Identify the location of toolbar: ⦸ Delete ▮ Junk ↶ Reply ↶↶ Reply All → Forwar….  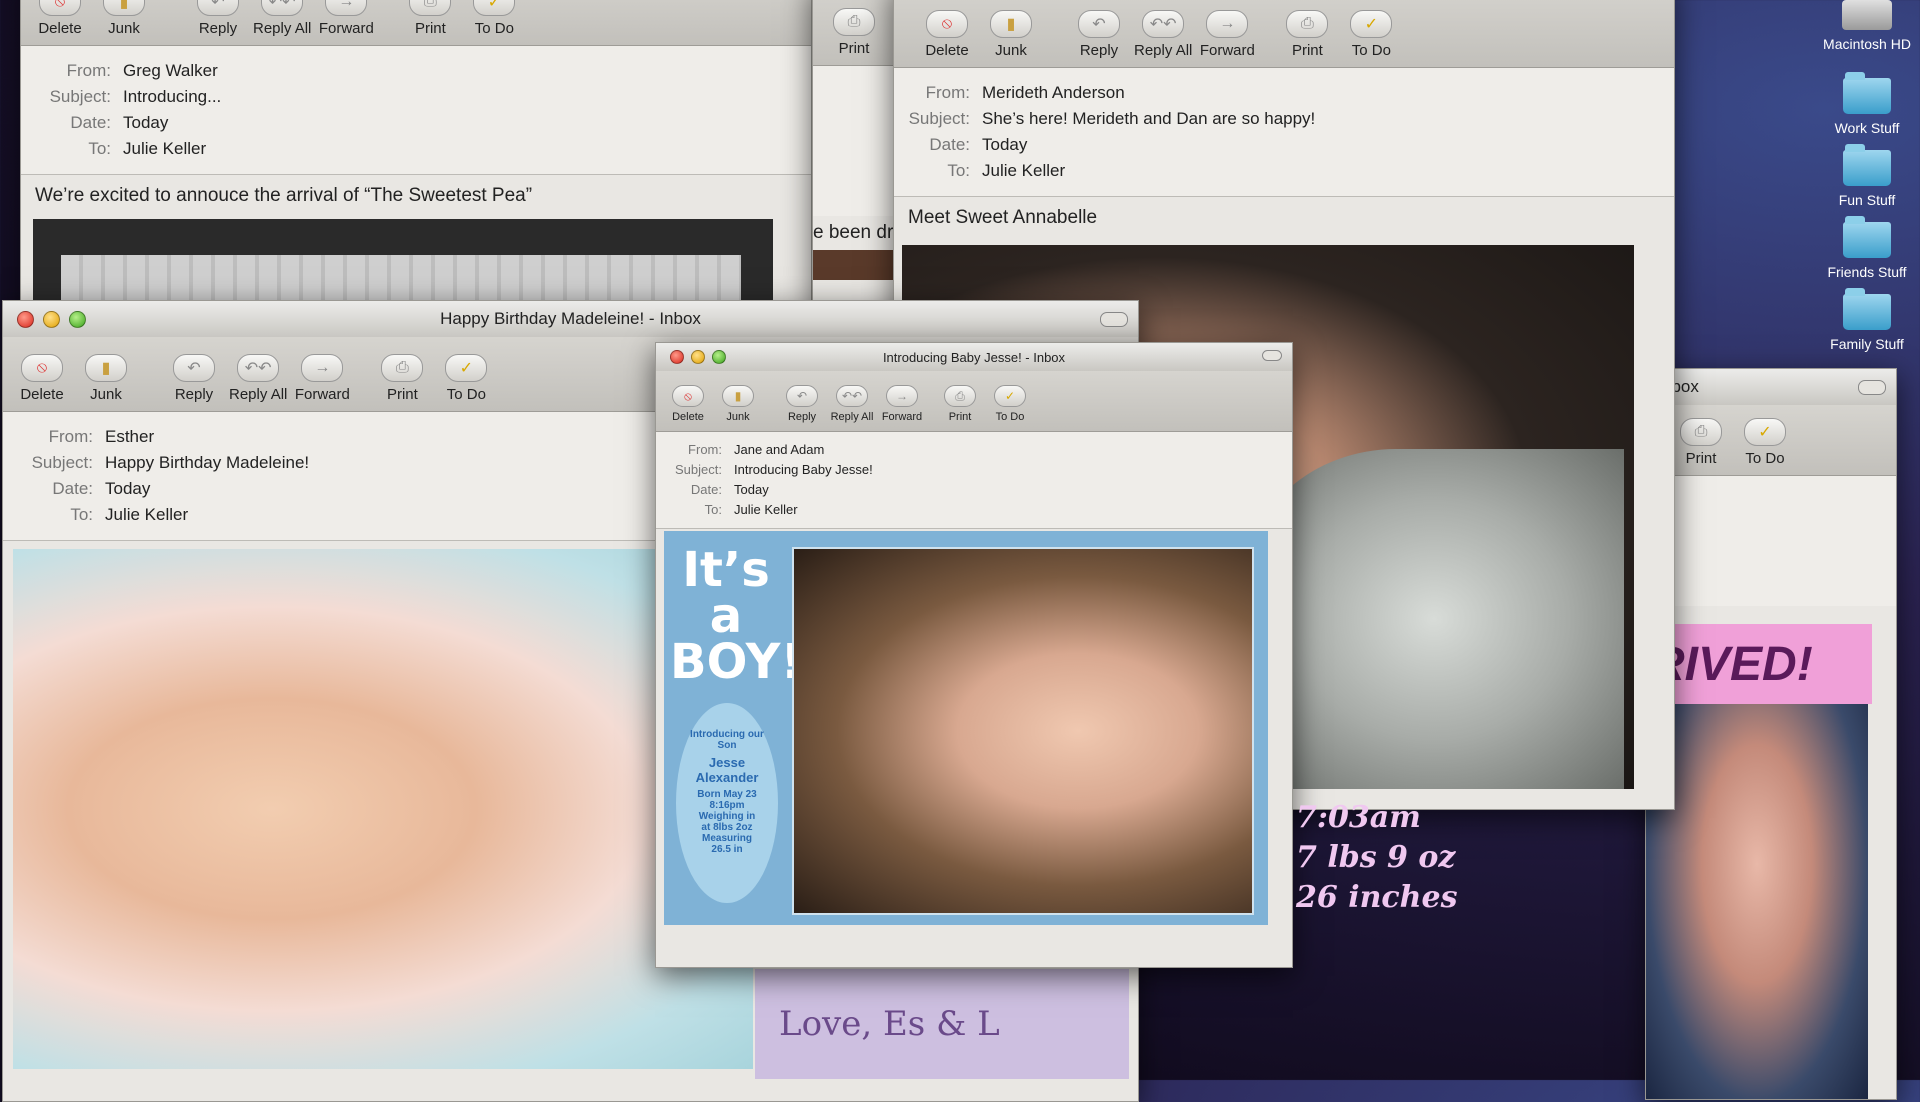
(1284, 34).